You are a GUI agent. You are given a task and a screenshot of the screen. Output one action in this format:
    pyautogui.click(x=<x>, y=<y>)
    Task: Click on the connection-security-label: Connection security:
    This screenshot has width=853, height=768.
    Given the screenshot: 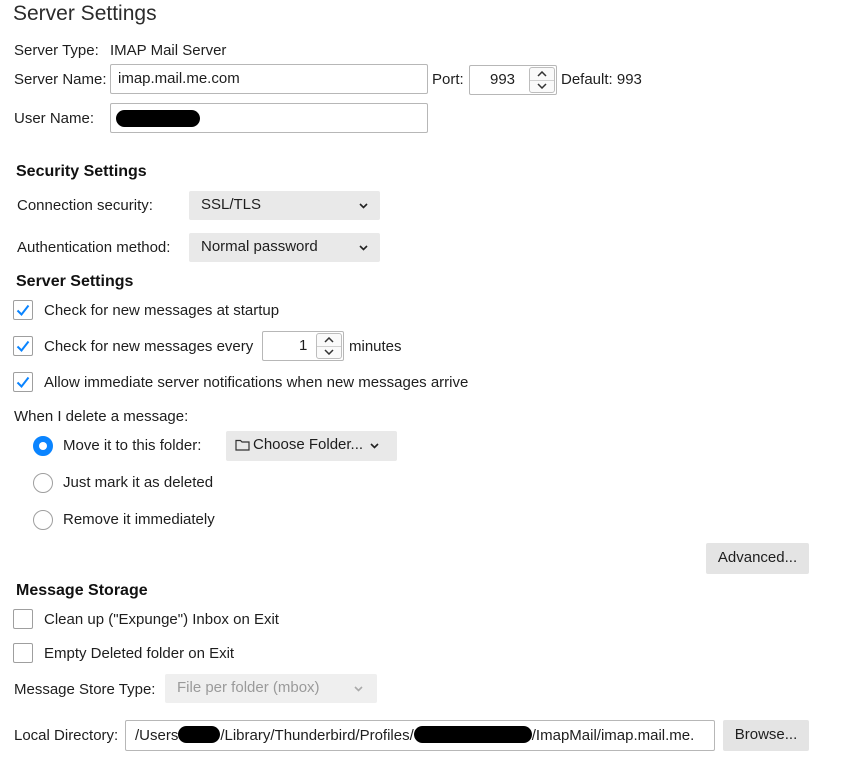 What is the action you would take?
    pyautogui.click(x=85, y=205)
    